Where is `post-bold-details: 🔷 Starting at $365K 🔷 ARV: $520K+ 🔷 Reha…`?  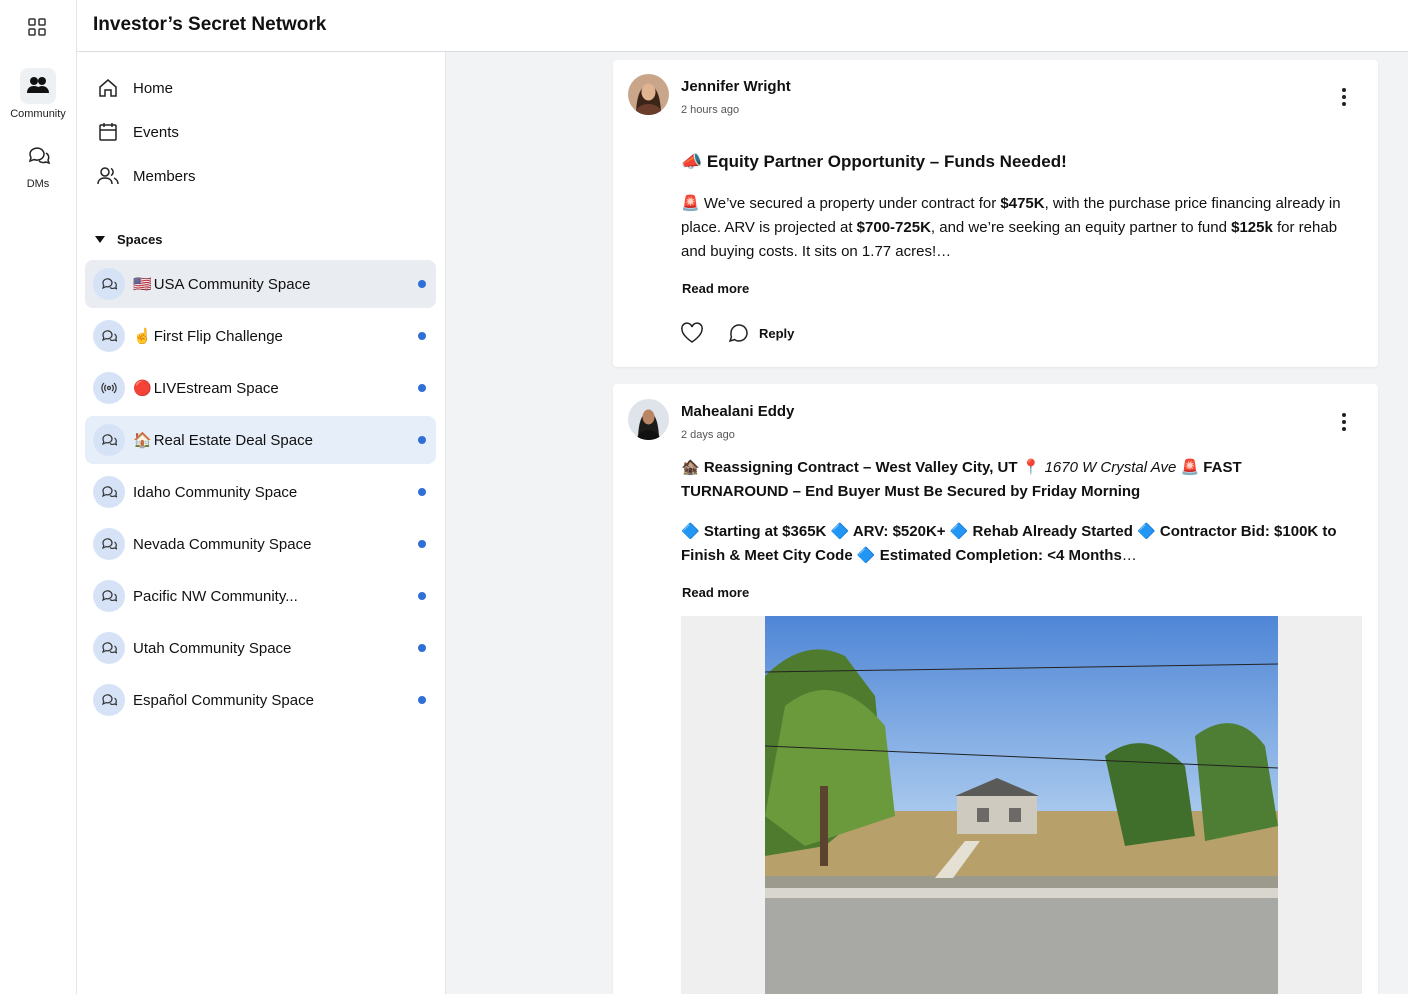
post-bold-details: 🔷 Starting at $365K 🔷 ARV: $520K+ 🔷 Reha… is located at coordinates (1009, 543).